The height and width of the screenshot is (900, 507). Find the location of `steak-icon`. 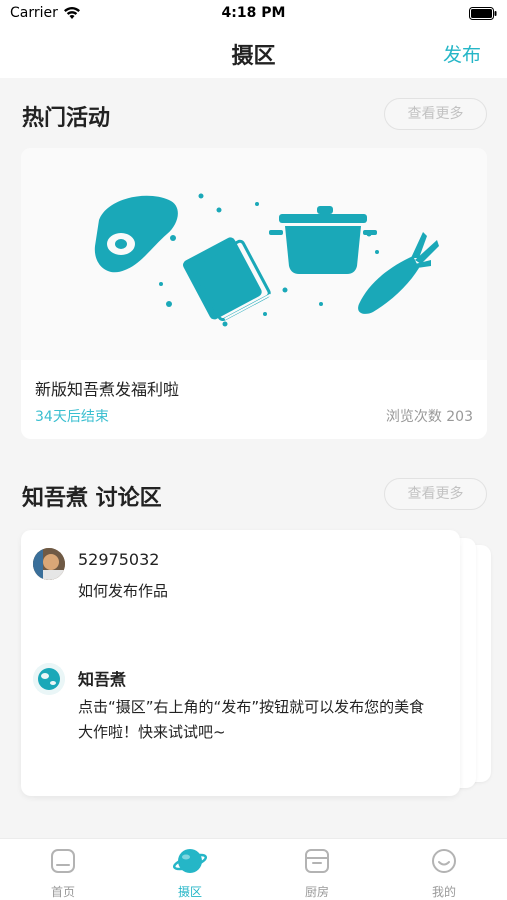

steak-icon is located at coordinates (136, 234).